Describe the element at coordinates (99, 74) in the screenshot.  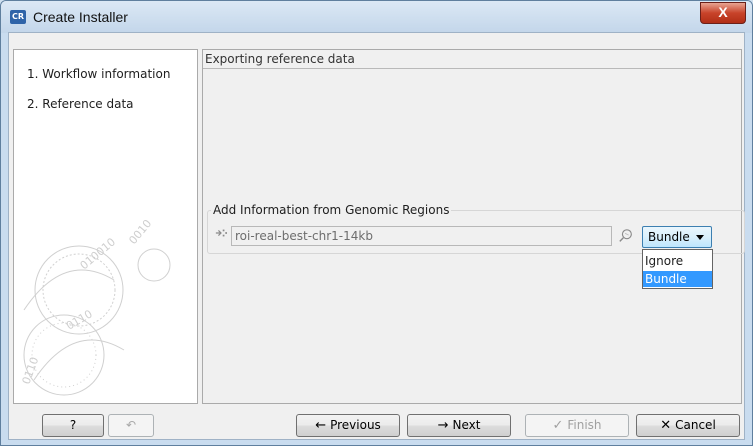
I see `step-workflow-information: 1. Workflow information` at that location.